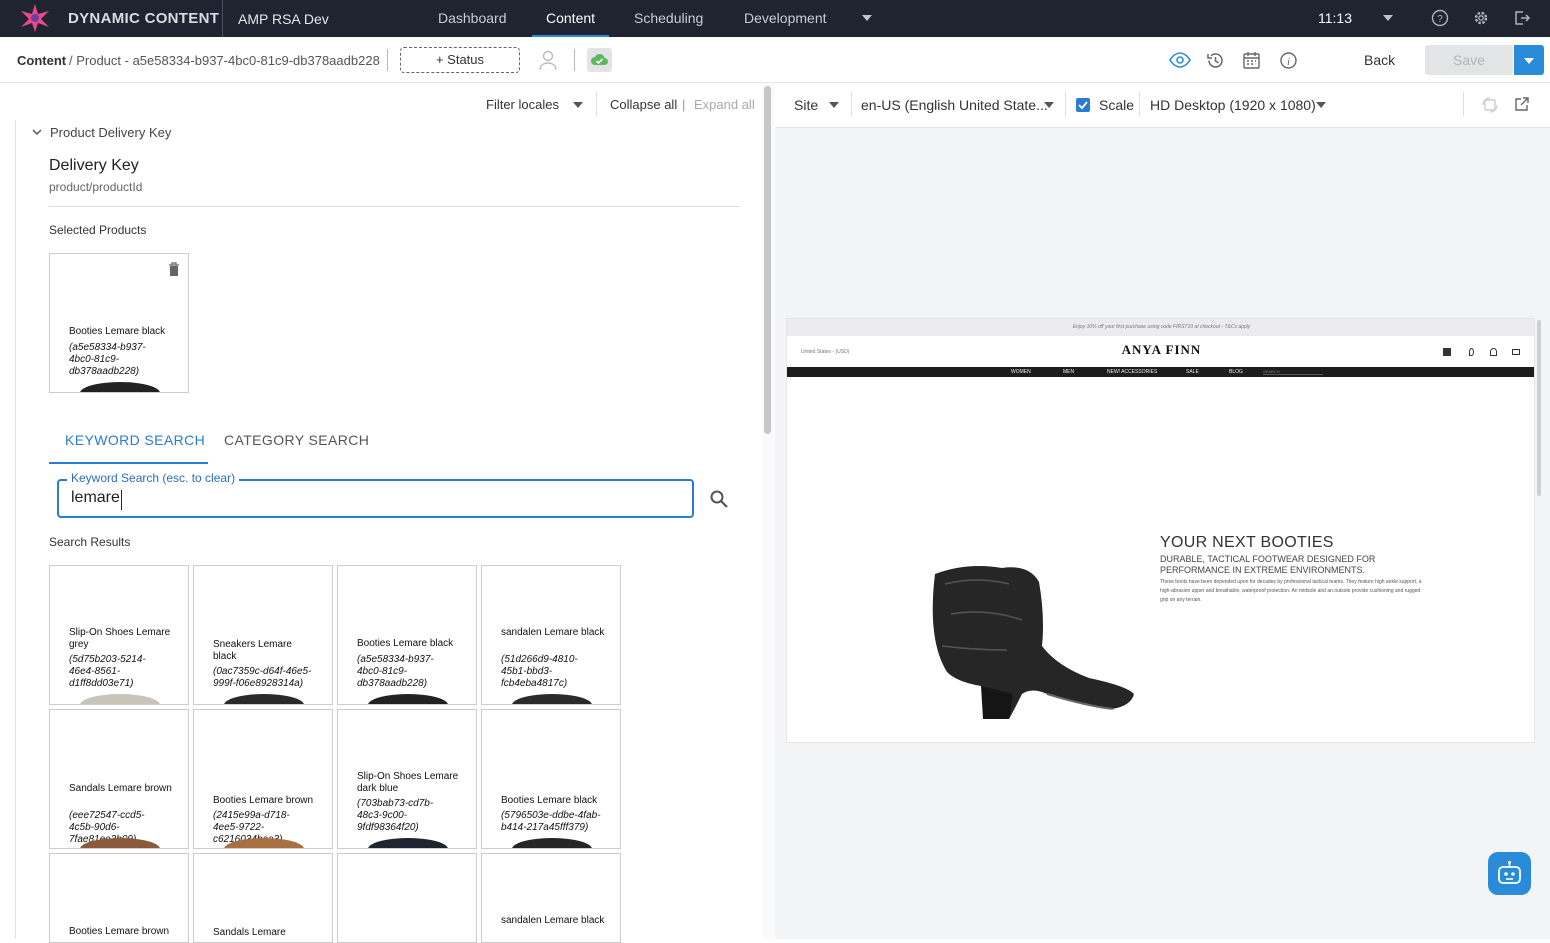  I want to click on delivery-key-value: product/productId, so click(96, 187).